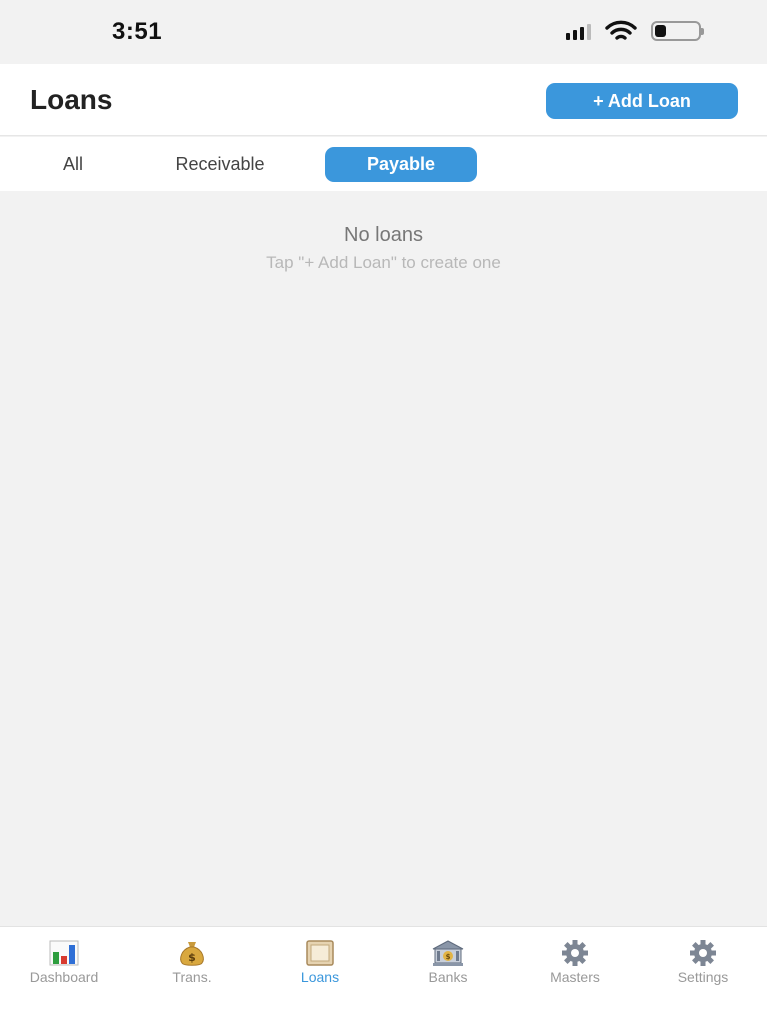 The width and height of the screenshot is (767, 1024). Describe the element at coordinates (73, 164) in the screenshot. I see `tab-all: All` at that location.